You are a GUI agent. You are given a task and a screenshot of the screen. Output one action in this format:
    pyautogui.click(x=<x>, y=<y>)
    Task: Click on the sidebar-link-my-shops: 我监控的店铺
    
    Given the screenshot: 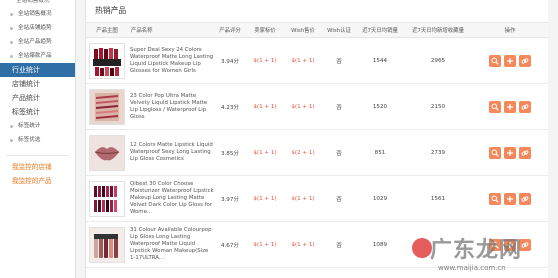 What is the action you would take?
    pyautogui.click(x=37, y=167)
    